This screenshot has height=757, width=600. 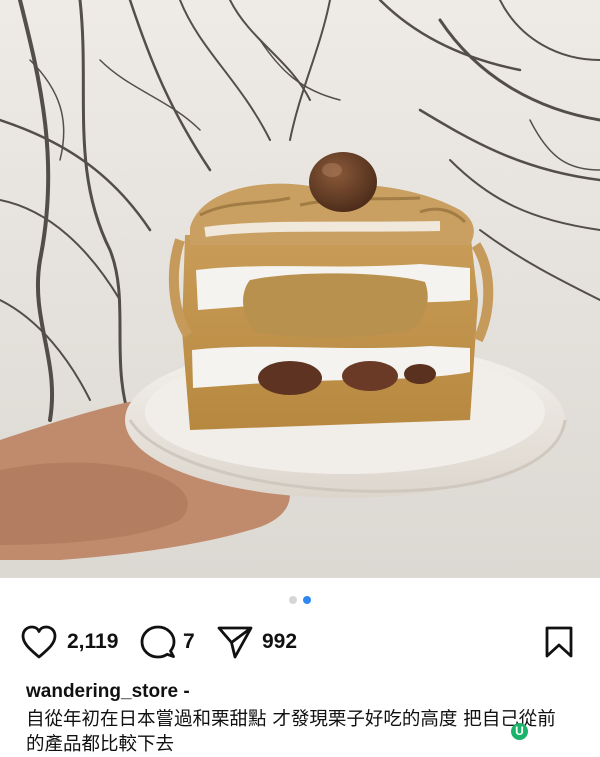 I want to click on save-button, so click(x=559, y=644).